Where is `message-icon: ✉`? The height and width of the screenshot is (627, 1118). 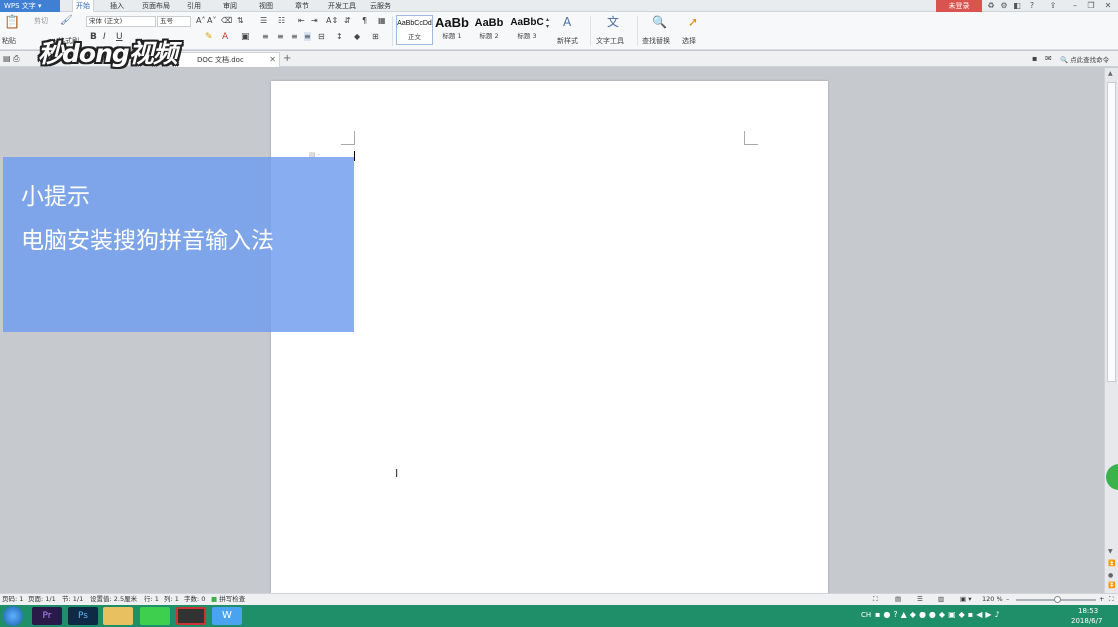
message-icon: ✉ is located at coordinates (1048, 58).